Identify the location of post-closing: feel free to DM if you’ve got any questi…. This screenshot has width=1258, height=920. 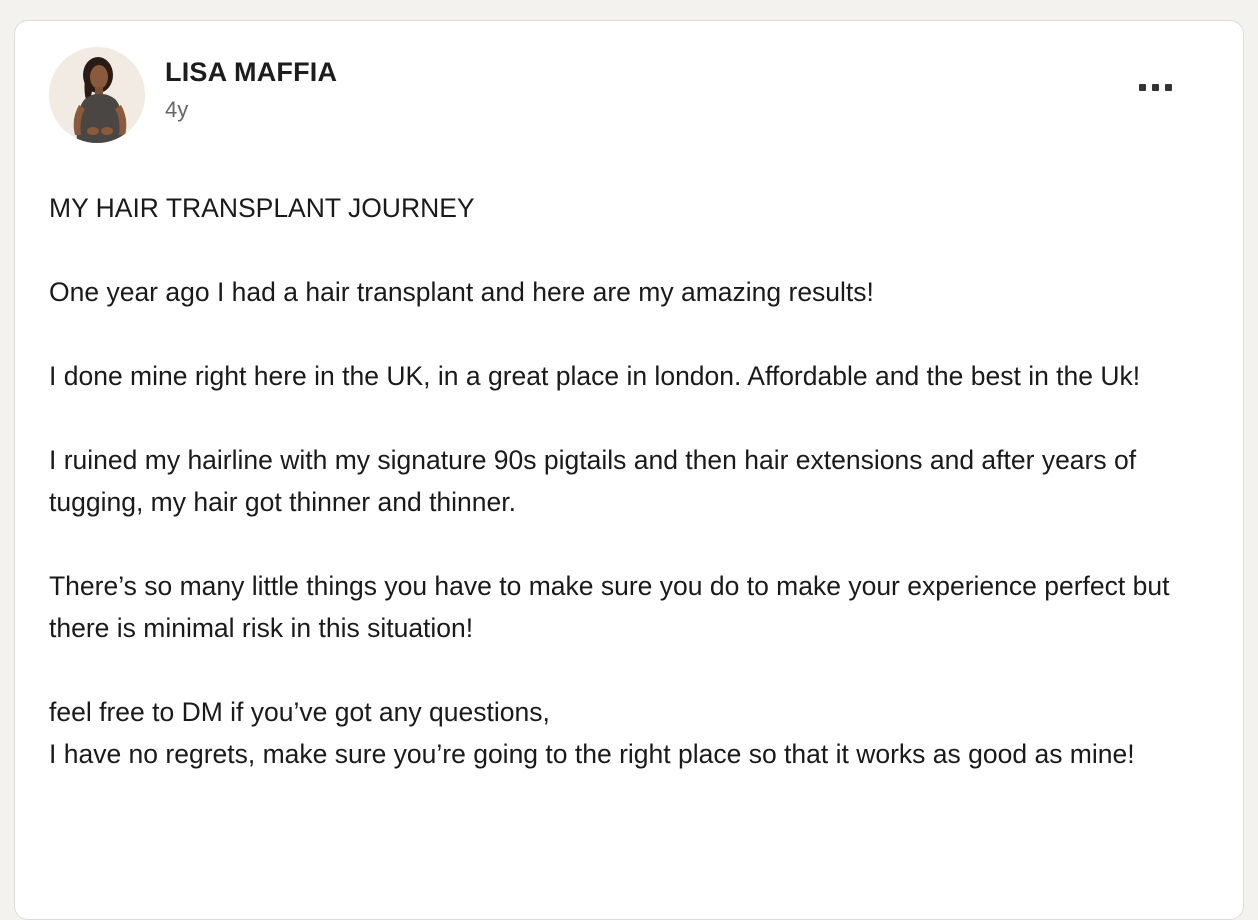
(634, 733).